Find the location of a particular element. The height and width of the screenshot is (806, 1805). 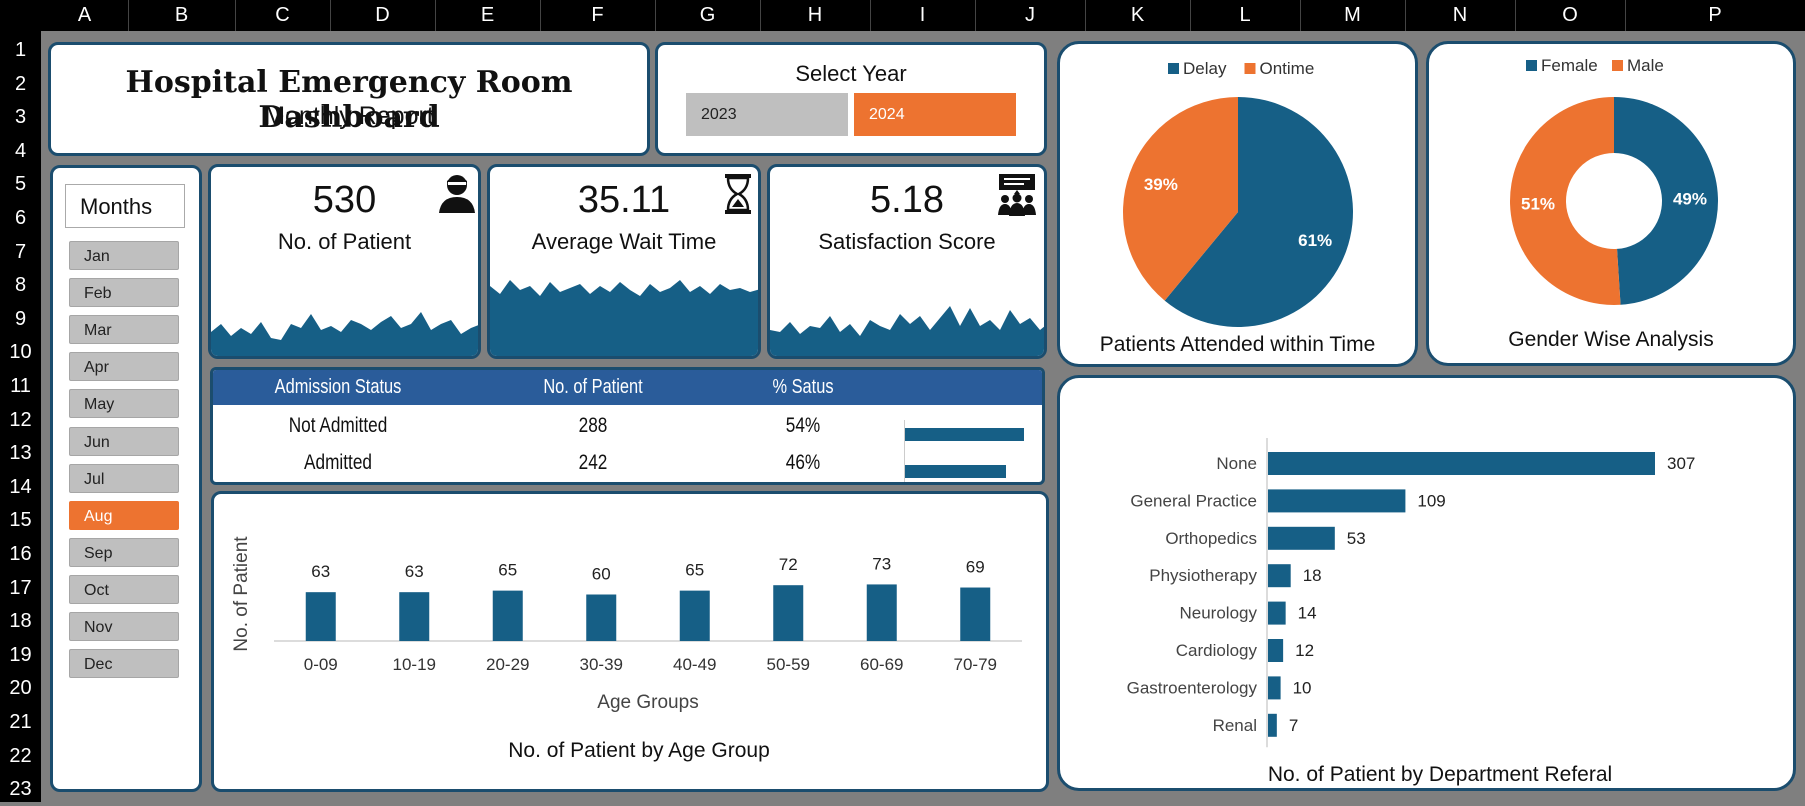

month-button-apr: Apr is located at coordinates (124, 367).